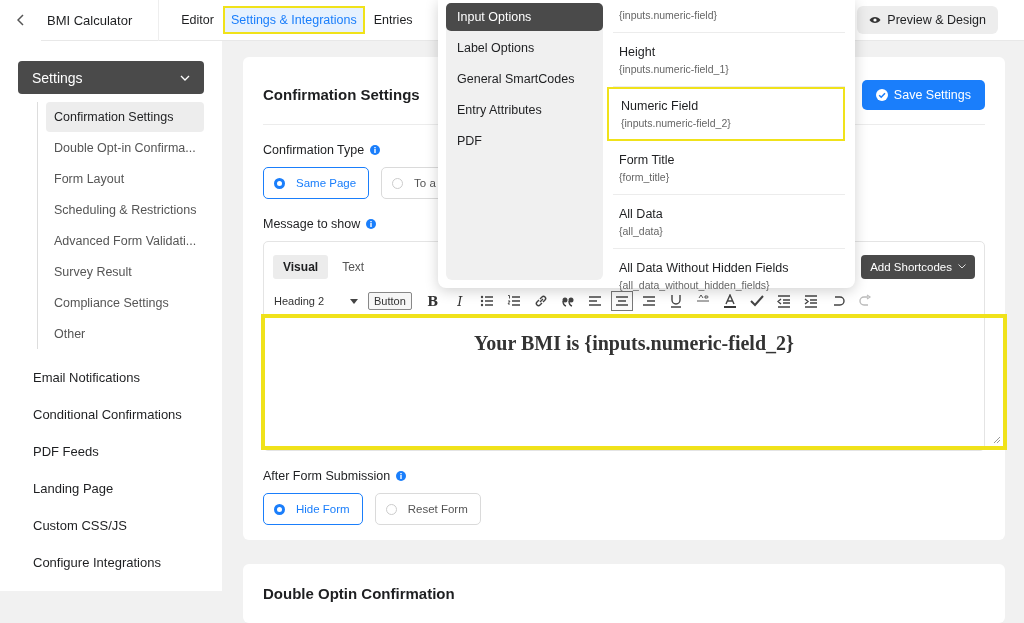 The height and width of the screenshot is (623, 1024). Describe the element at coordinates (875, 20) in the screenshot. I see `eye-icon` at that location.